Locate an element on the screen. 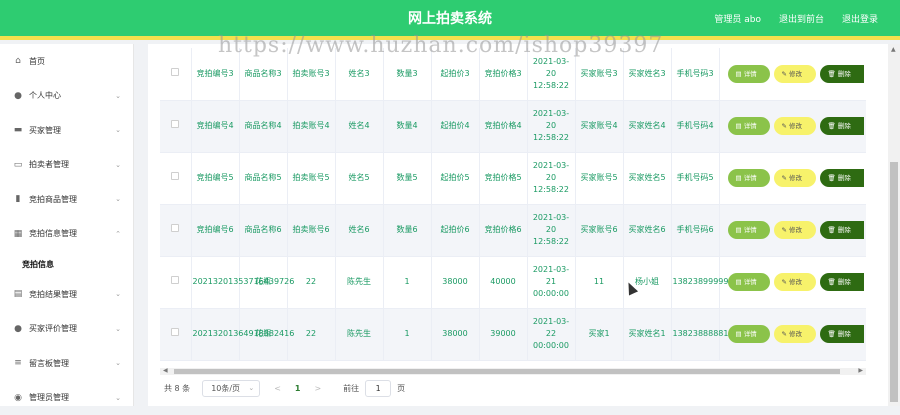  table-cell: 22 is located at coordinates (311, 334).